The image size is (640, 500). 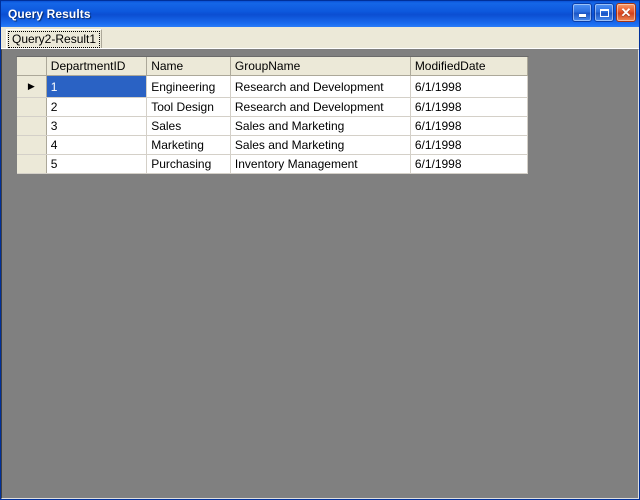 I want to click on table-row: 4 Marketing Sales and Marketing 6/1/1998, so click(x=273, y=145).